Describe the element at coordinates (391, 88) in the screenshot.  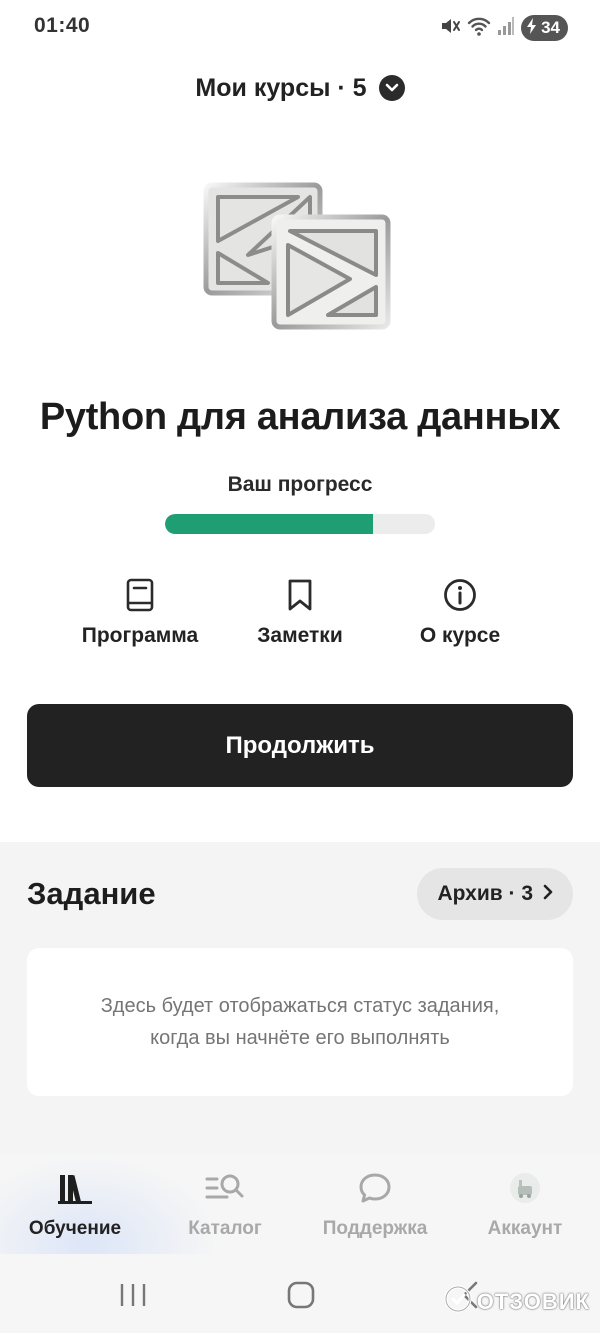
I see `chevron-down-icon` at that location.